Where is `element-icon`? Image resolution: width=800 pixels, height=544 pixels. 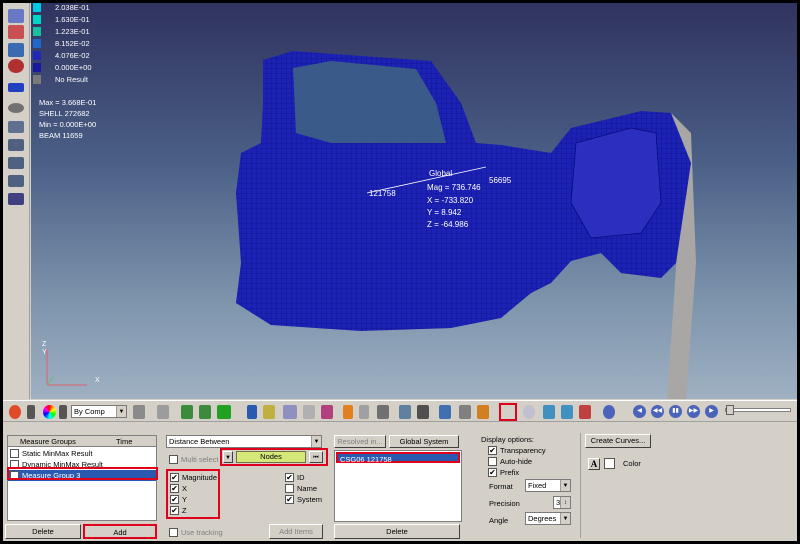 element-icon is located at coordinates (187, 412).